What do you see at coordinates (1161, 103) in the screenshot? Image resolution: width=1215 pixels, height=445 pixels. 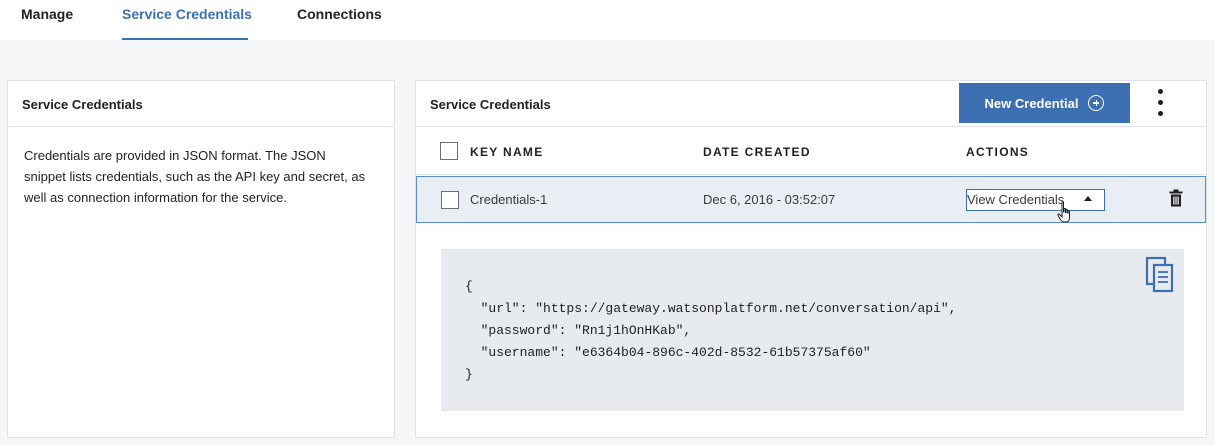 I see `kebab-menu-icon` at bounding box center [1161, 103].